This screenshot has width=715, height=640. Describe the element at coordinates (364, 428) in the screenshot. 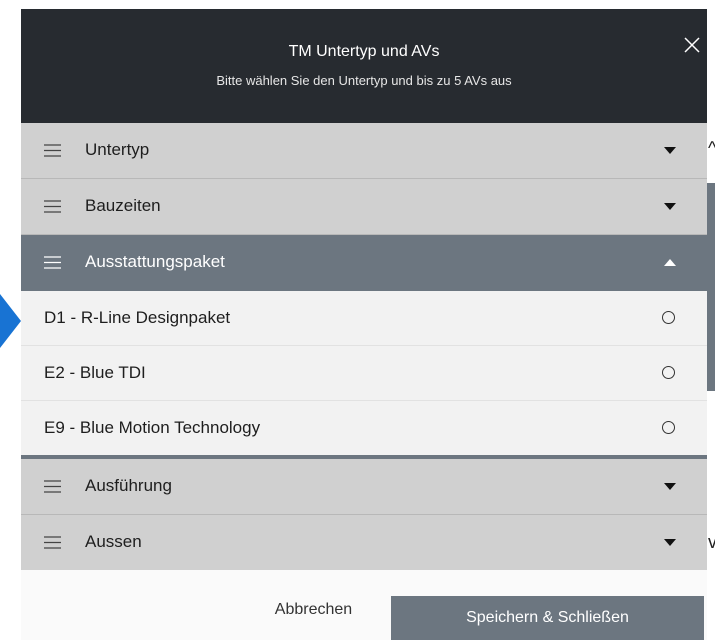

I see `option-row-e9: E9 - Blue Motion Technology` at that location.